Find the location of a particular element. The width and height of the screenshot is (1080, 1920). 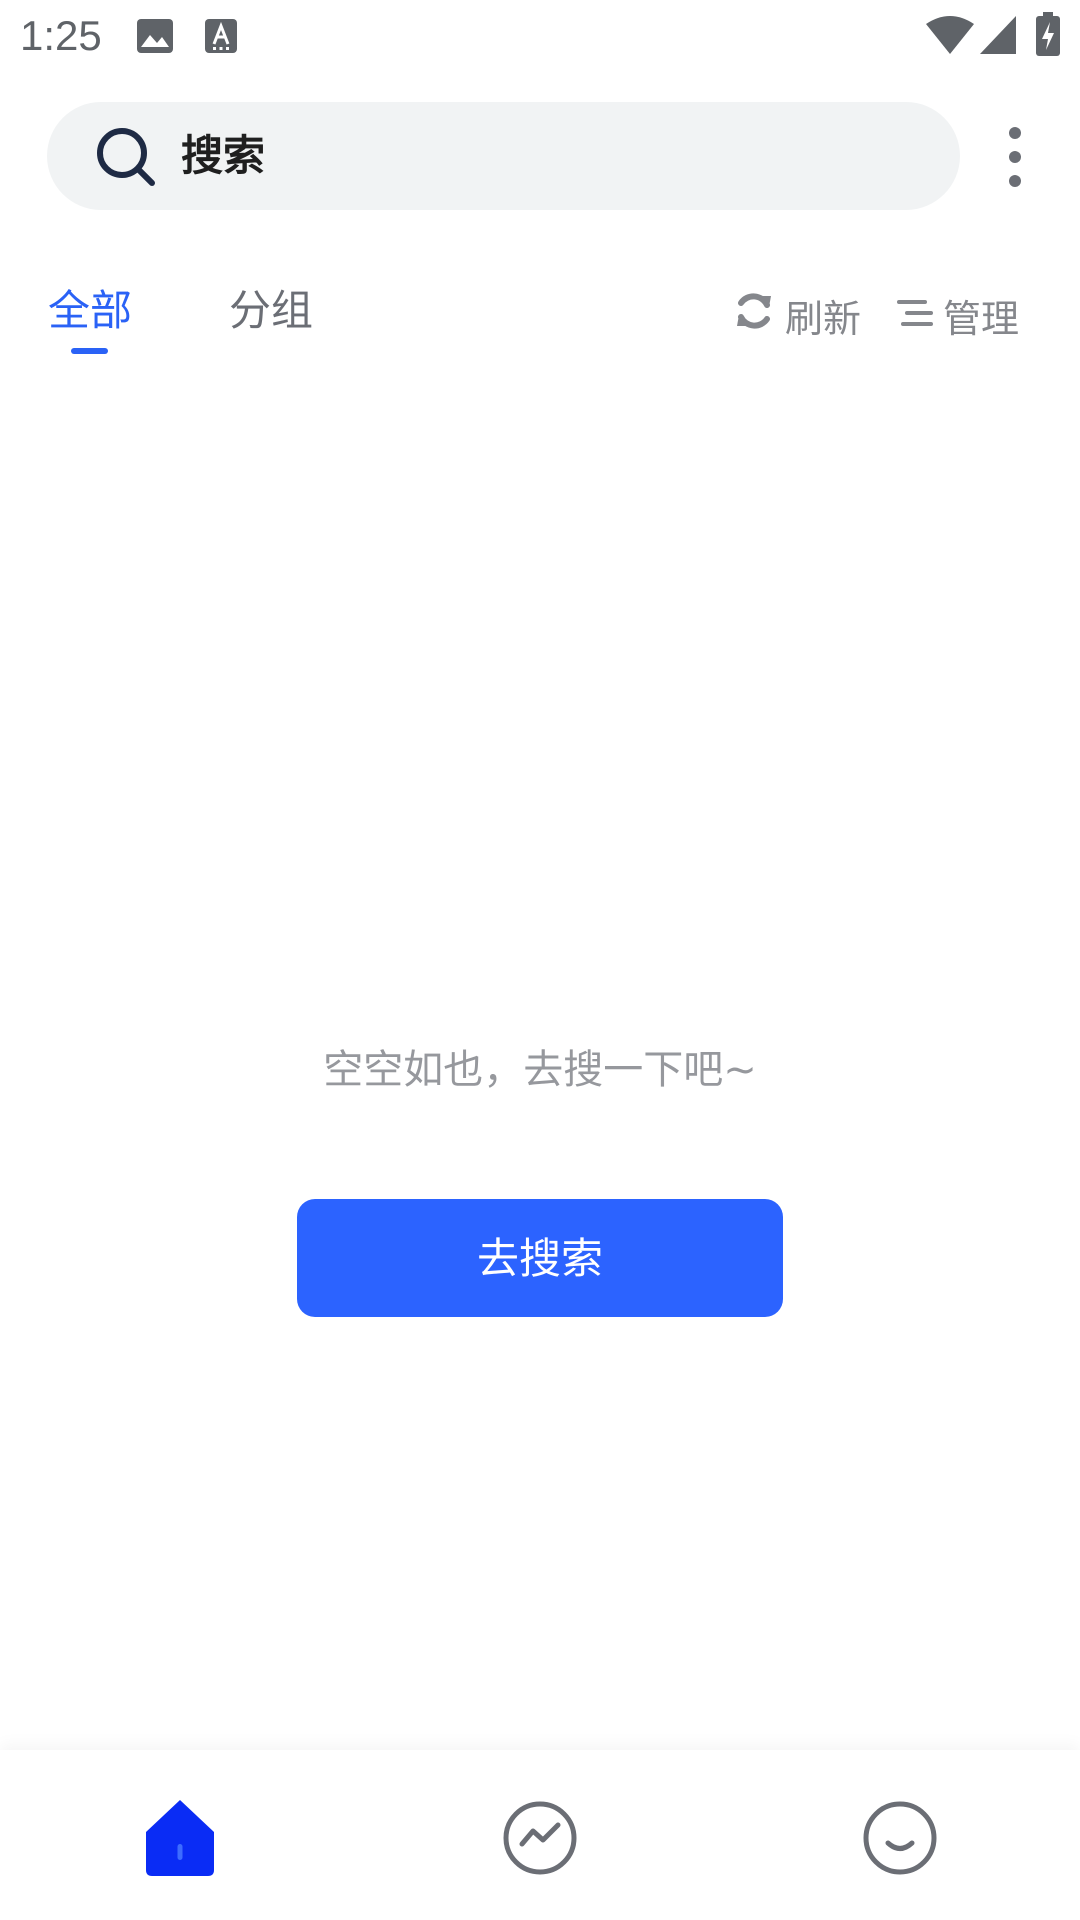

manage-label: 管理 is located at coordinates (981, 318).